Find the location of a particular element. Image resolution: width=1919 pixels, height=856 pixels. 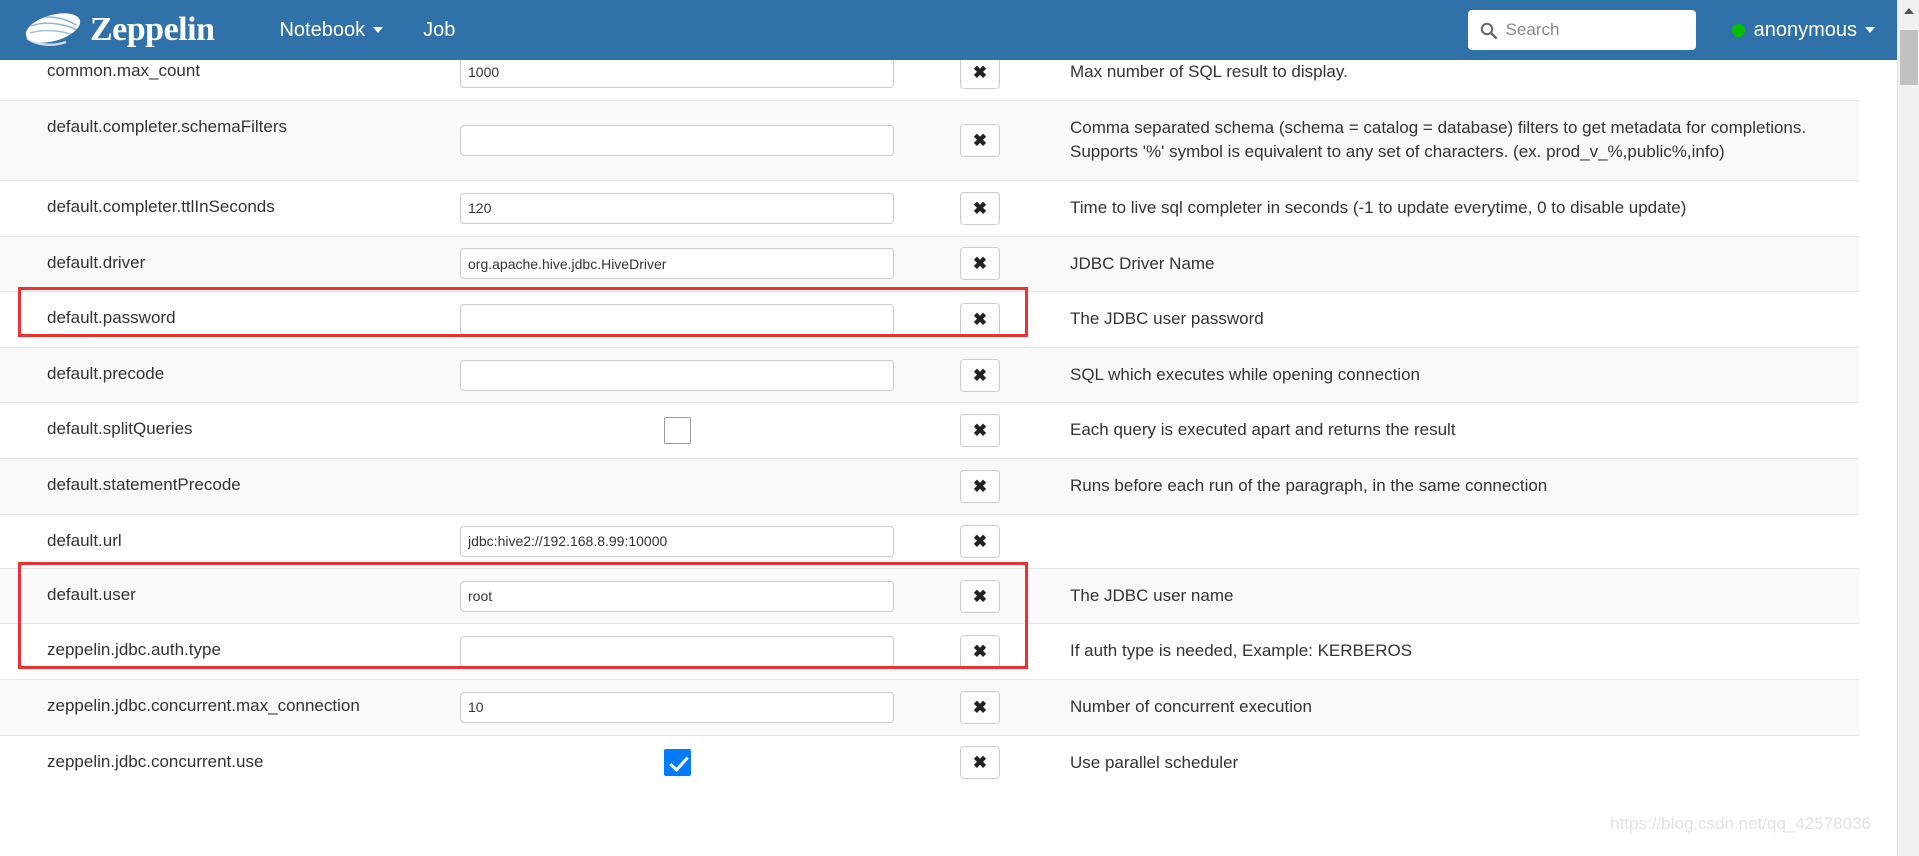

property-description-label: JDBC Driver Name is located at coordinates (1142, 263).